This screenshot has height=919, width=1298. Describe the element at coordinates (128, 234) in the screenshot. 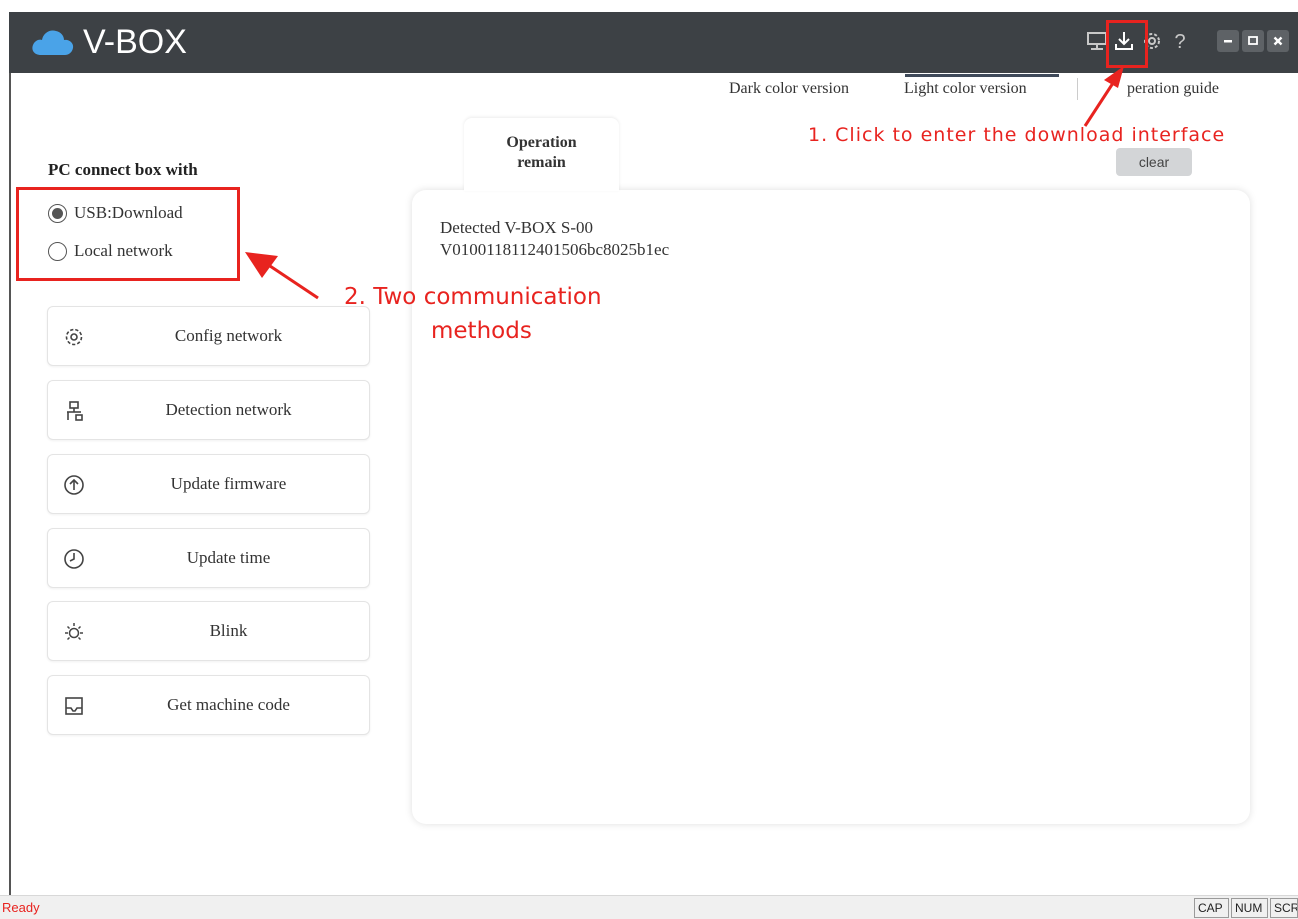

I see `radio-highlight-box` at that location.